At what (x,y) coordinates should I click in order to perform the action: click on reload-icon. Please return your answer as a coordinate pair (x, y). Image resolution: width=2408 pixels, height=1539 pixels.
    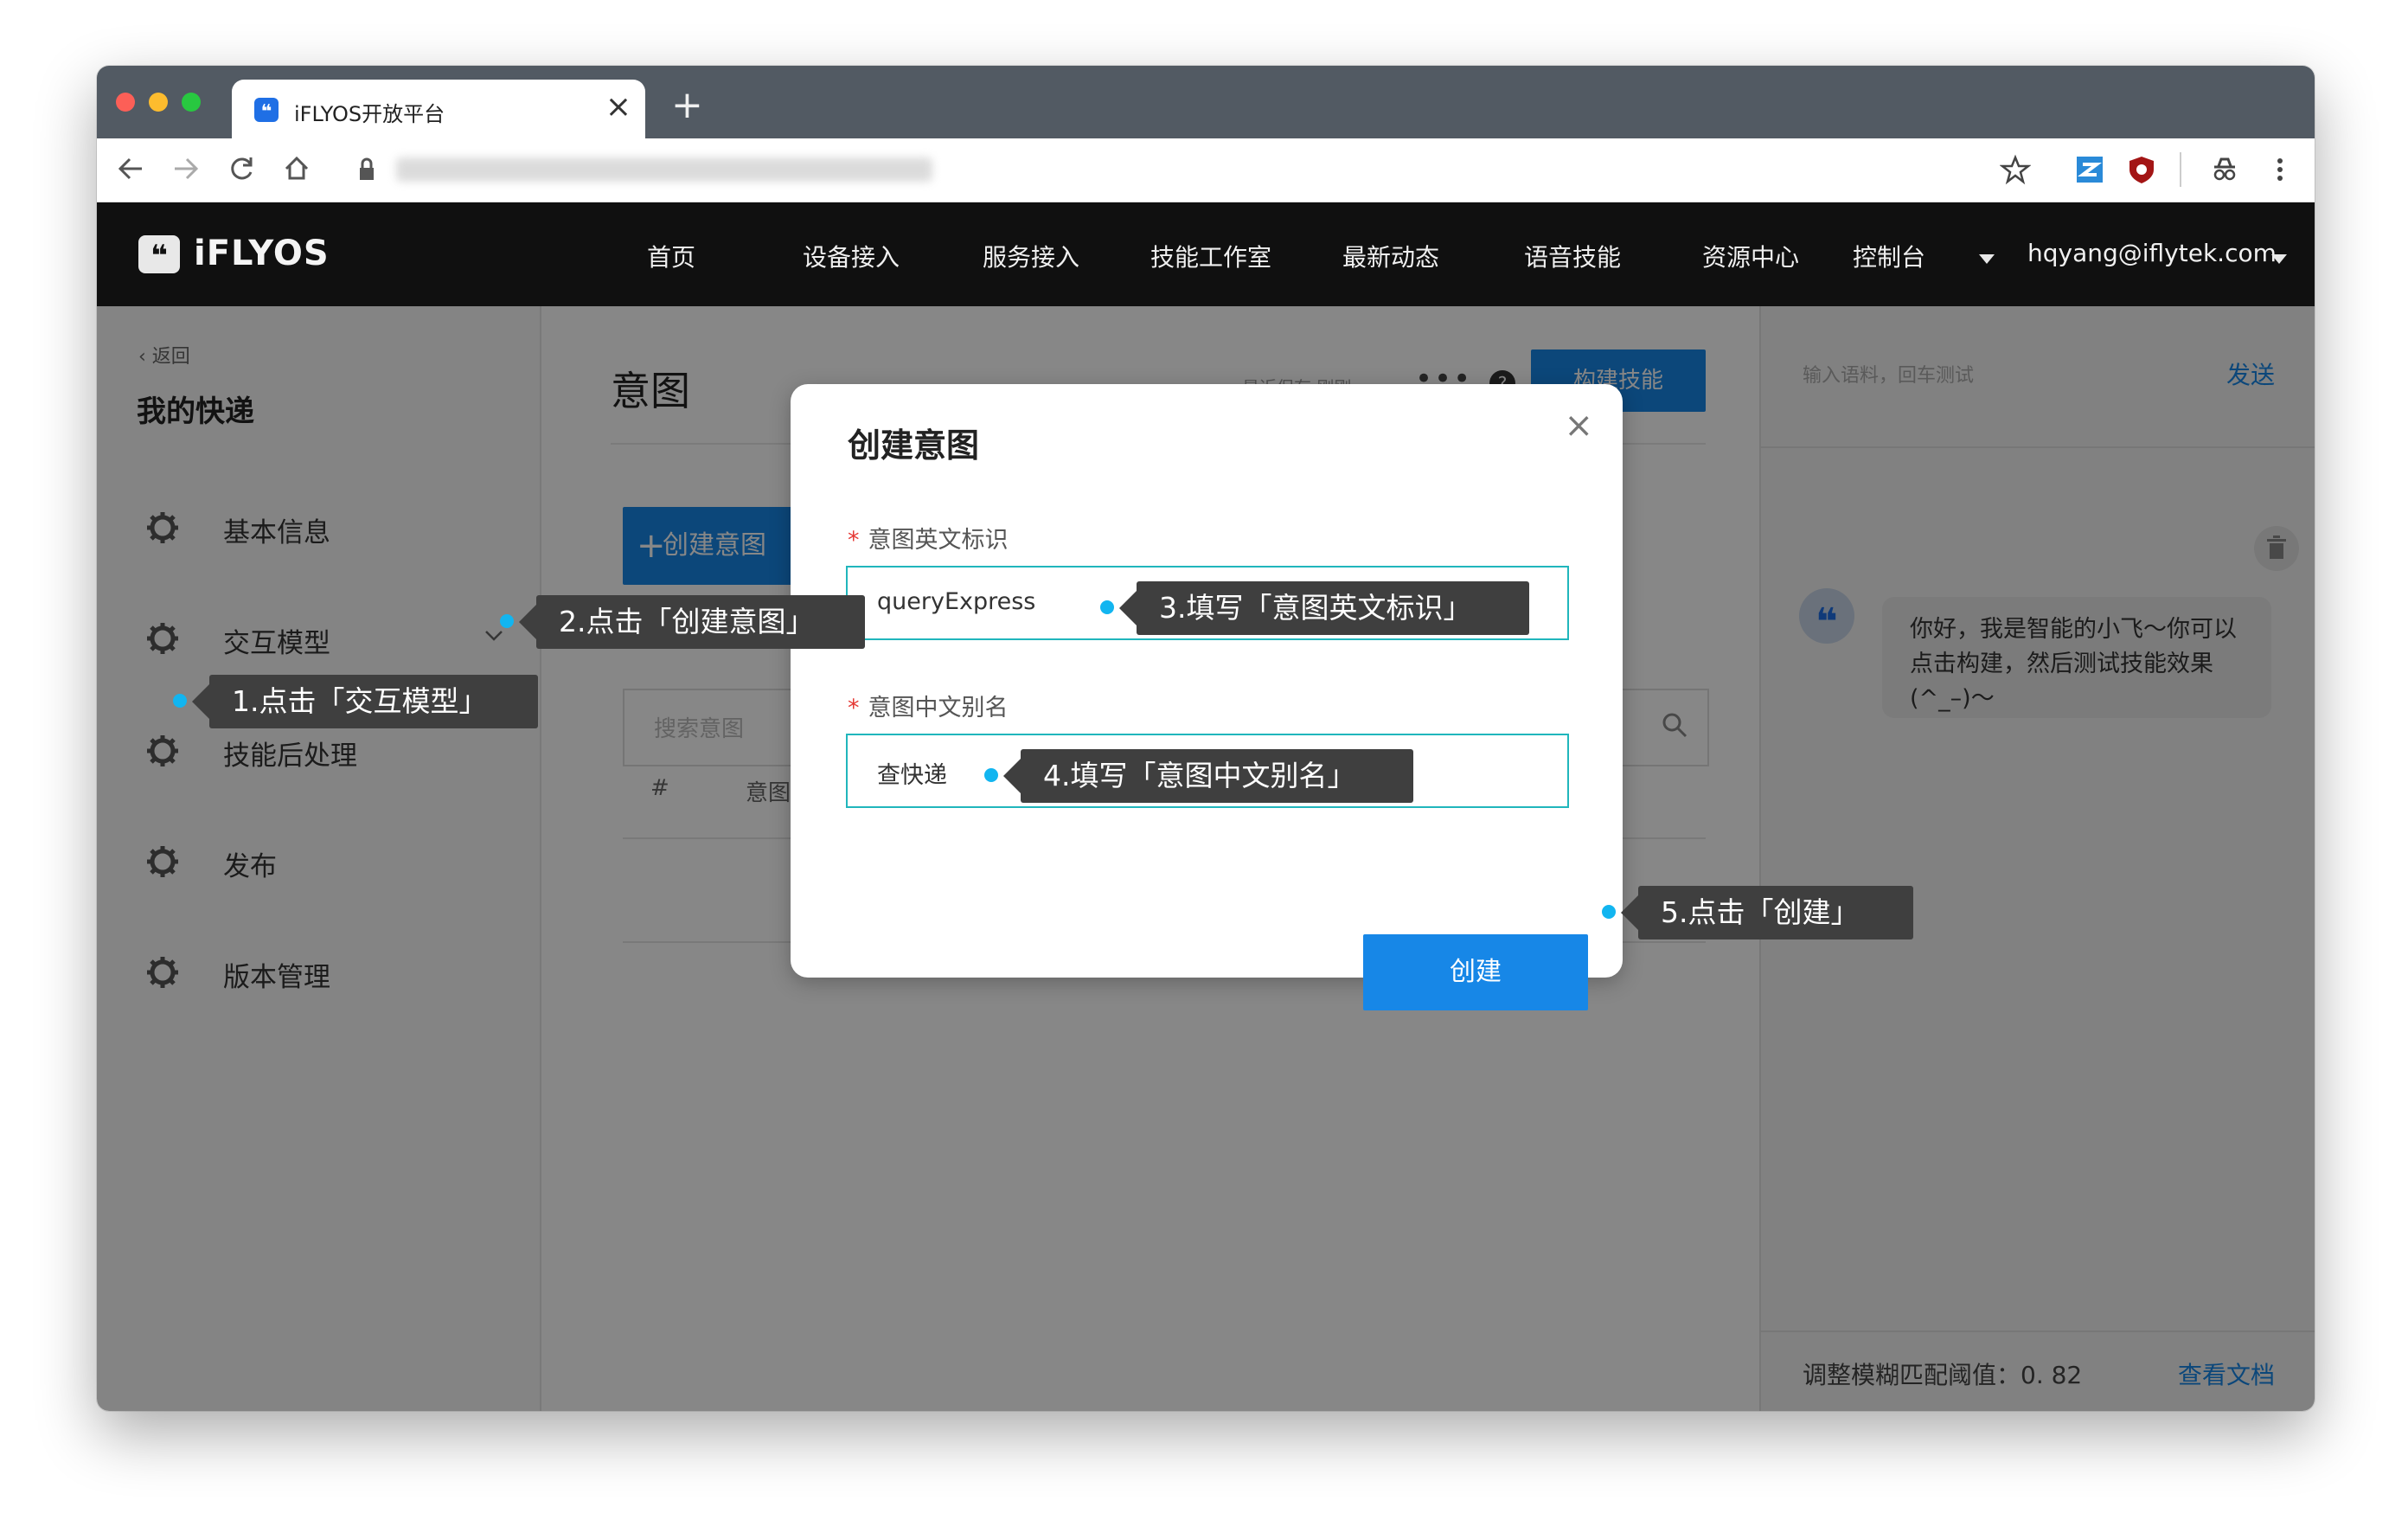
    Looking at the image, I should click on (241, 174).